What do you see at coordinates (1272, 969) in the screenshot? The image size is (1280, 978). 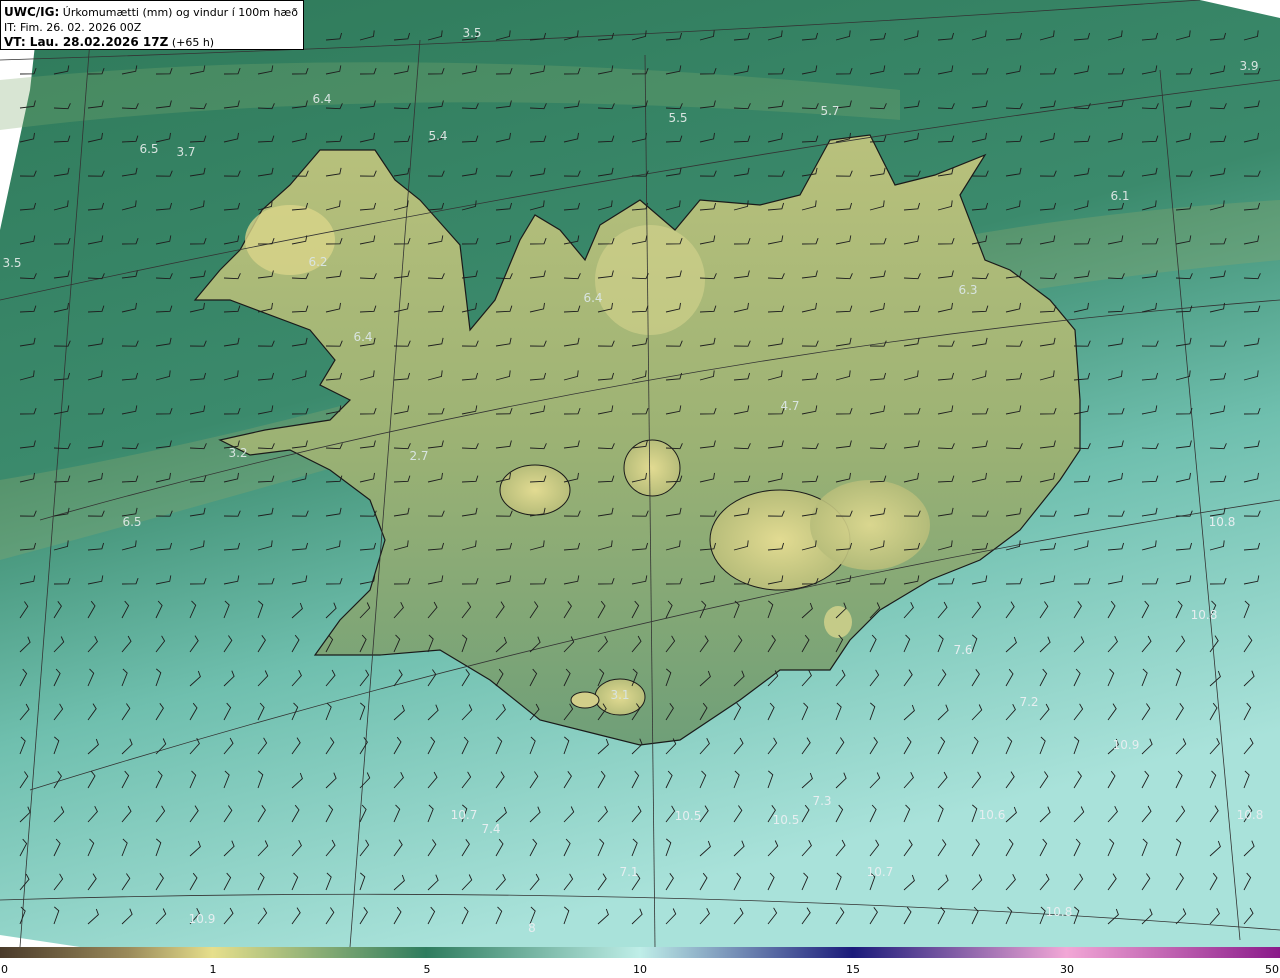 I see `colorbar-tick: 50` at bounding box center [1272, 969].